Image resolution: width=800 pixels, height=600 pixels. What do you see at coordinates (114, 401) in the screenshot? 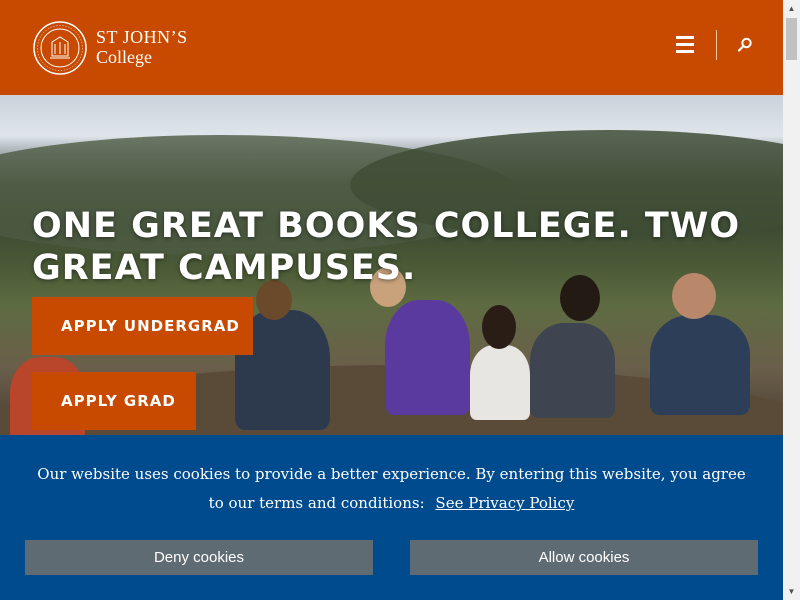
I see `apply-grad-button: APPLY GRAD` at bounding box center [114, 401].